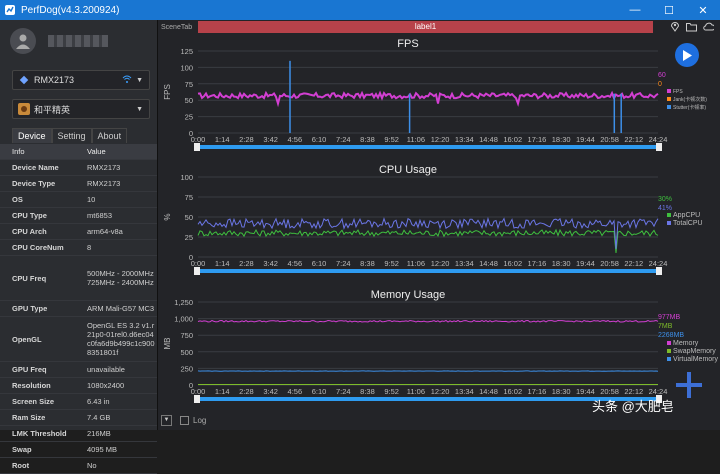 The width and height of the screenshot is (720, 474). I want to click on x-tick-label: 18:30, so click(561, 263).